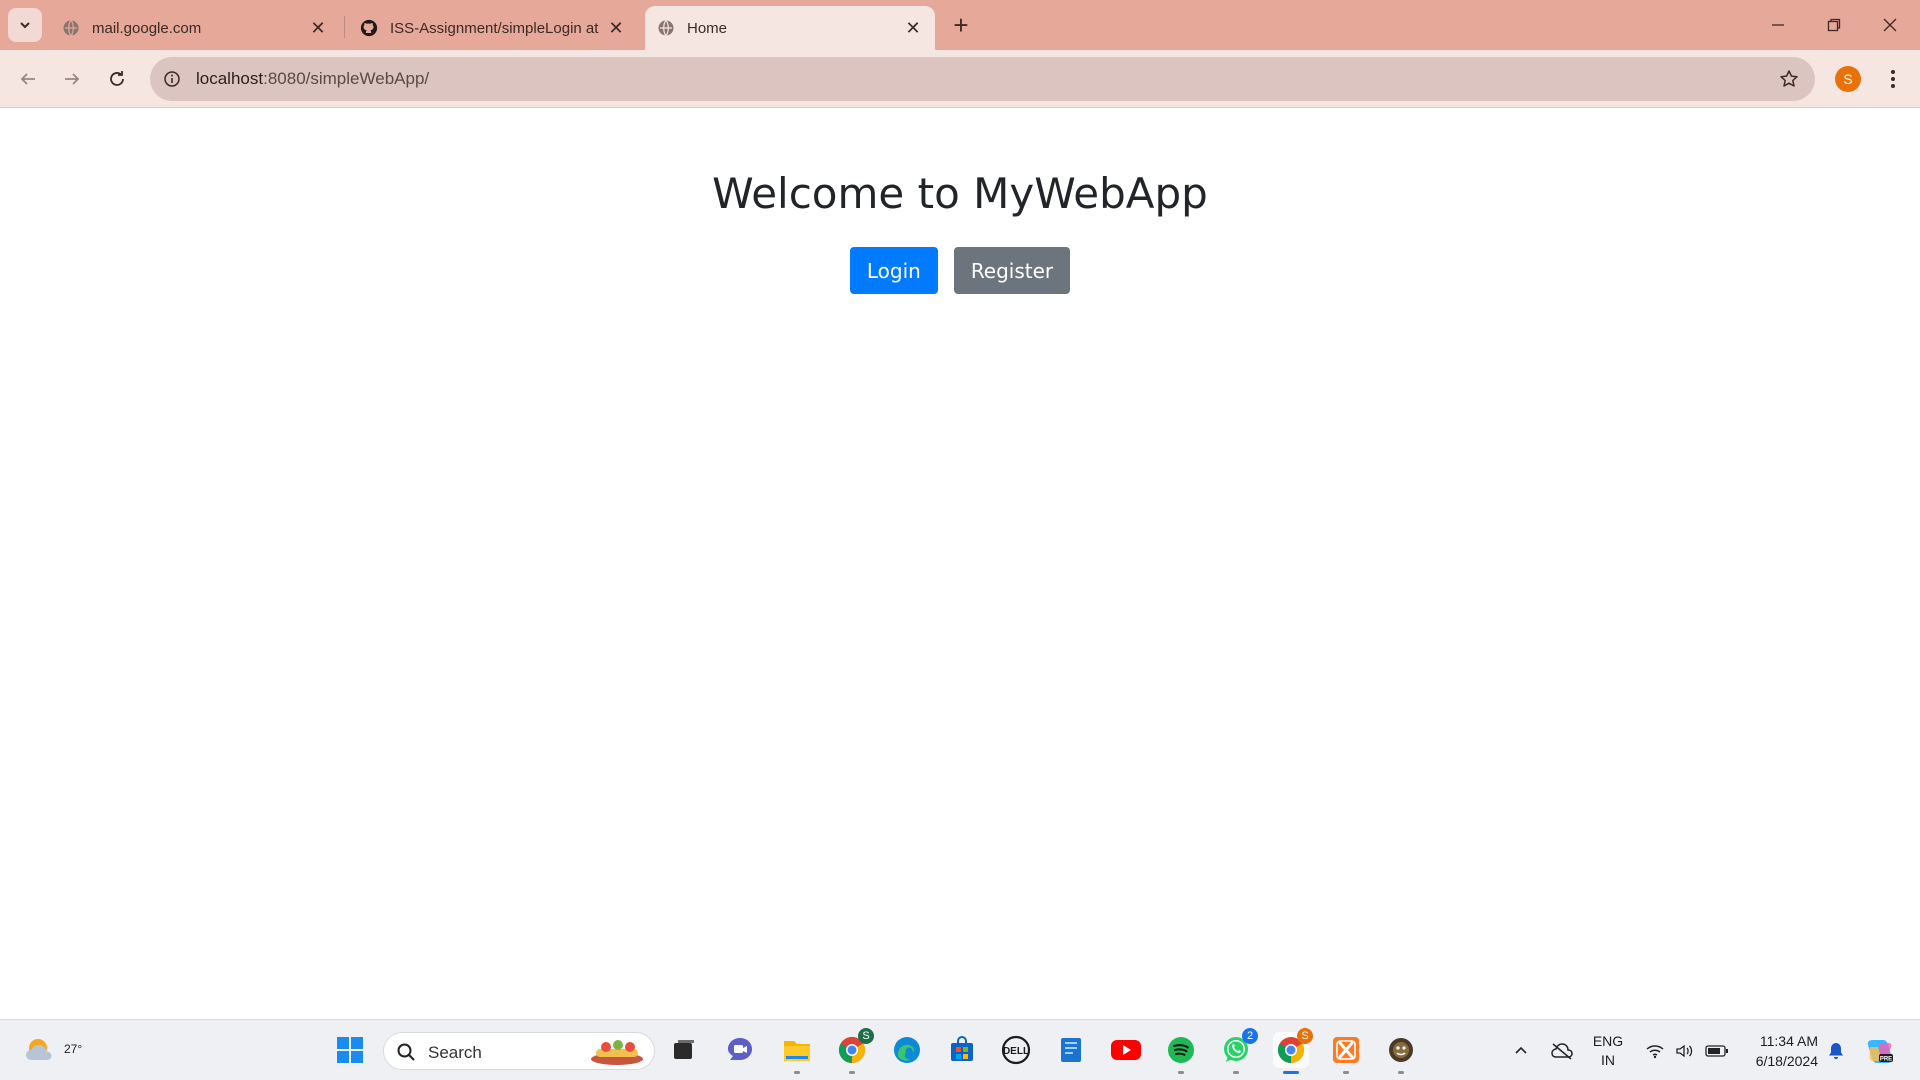 The height and width of the screenshot is (1080, 1920). Describe the element at coordinates (369, 28) in the screenshot. I see `github-icon` at that location.